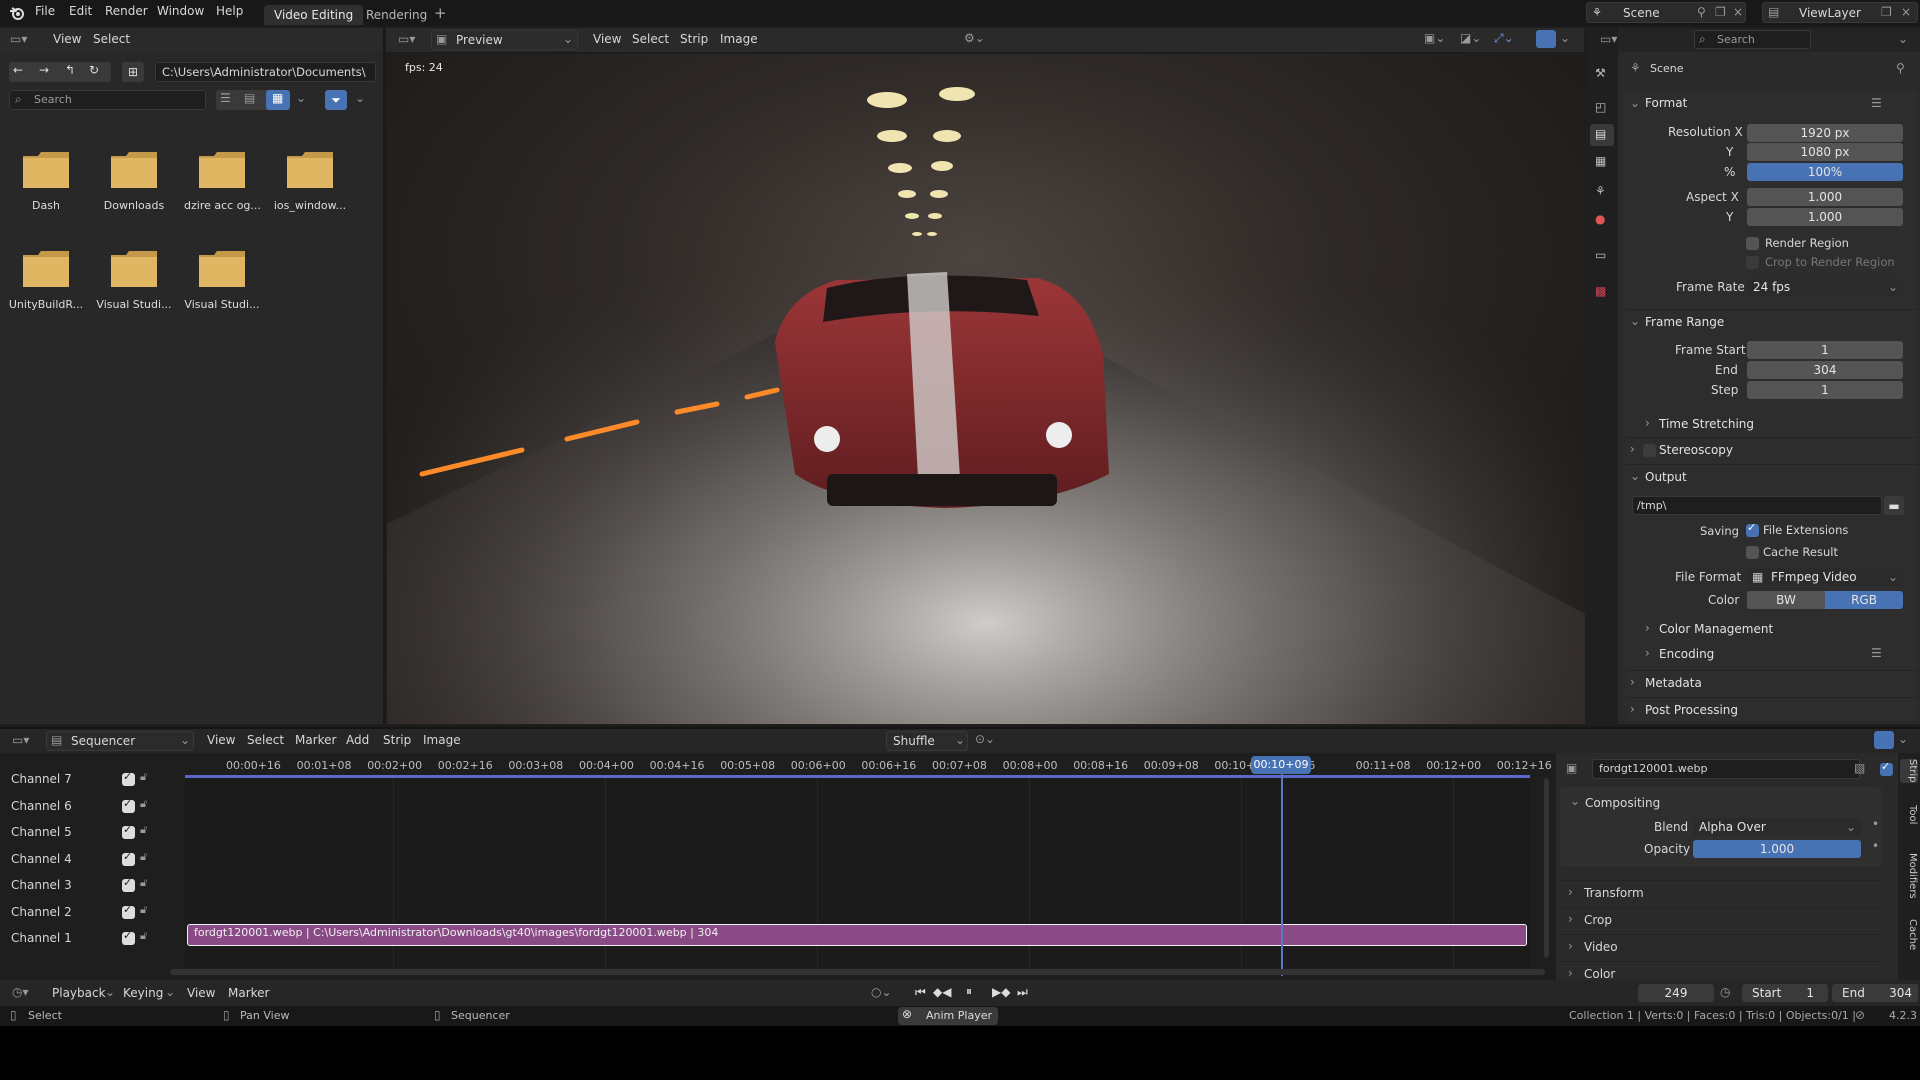 The image size is (1920, 1080). I want to click on view-layer-tab-icon: ▦, so click(1600, 161).